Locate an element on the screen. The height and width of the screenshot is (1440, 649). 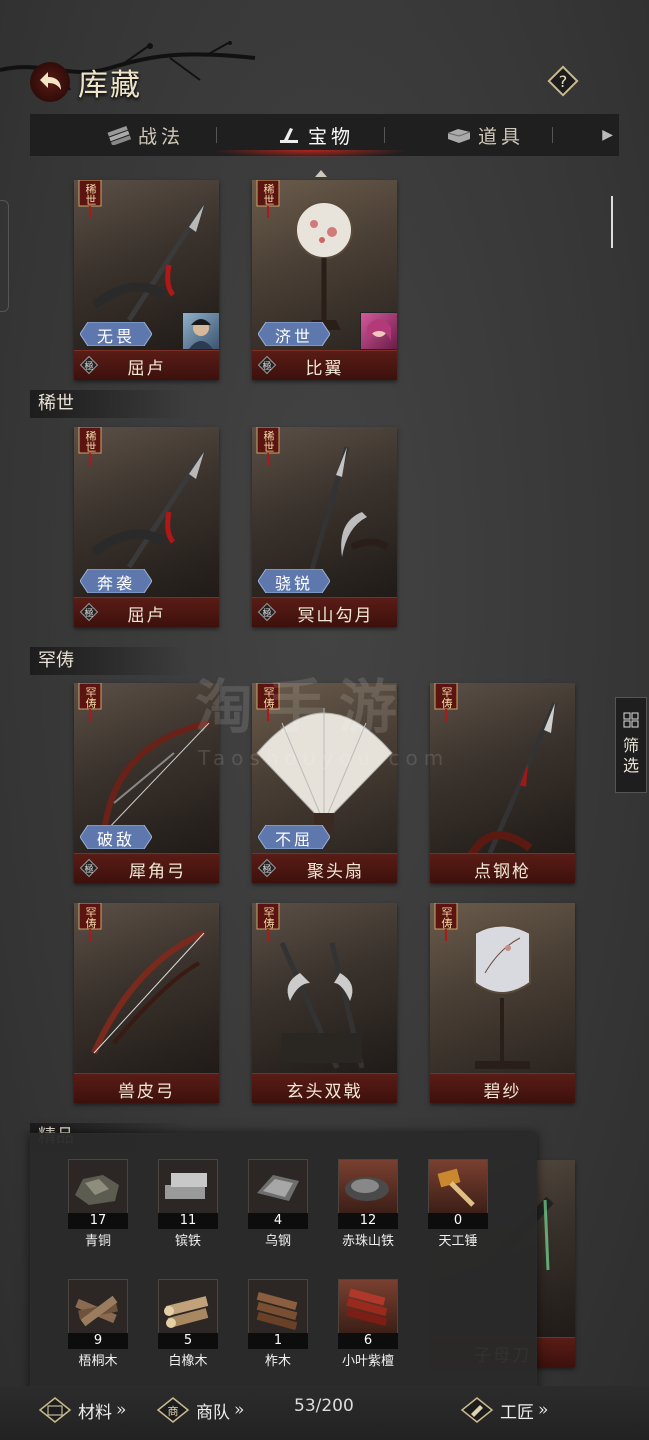
svg-text: 商 is located at coordinates (173, 1411).